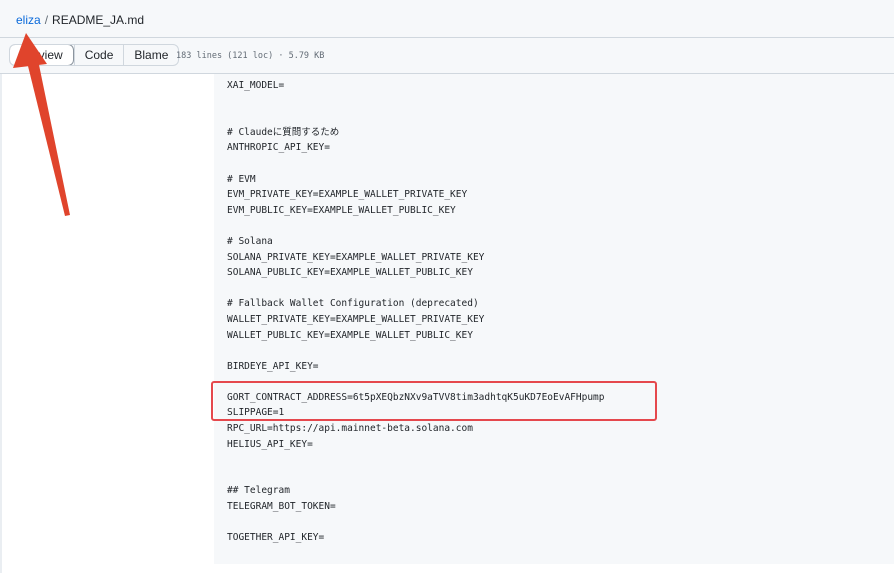 The width and height of the screenshot is (894, 573). Describe the element at coordinates (250, 56) in the screenshot. I see `file-meta-info: 183 lines (121 loc) · 5.79 KB` at that location.